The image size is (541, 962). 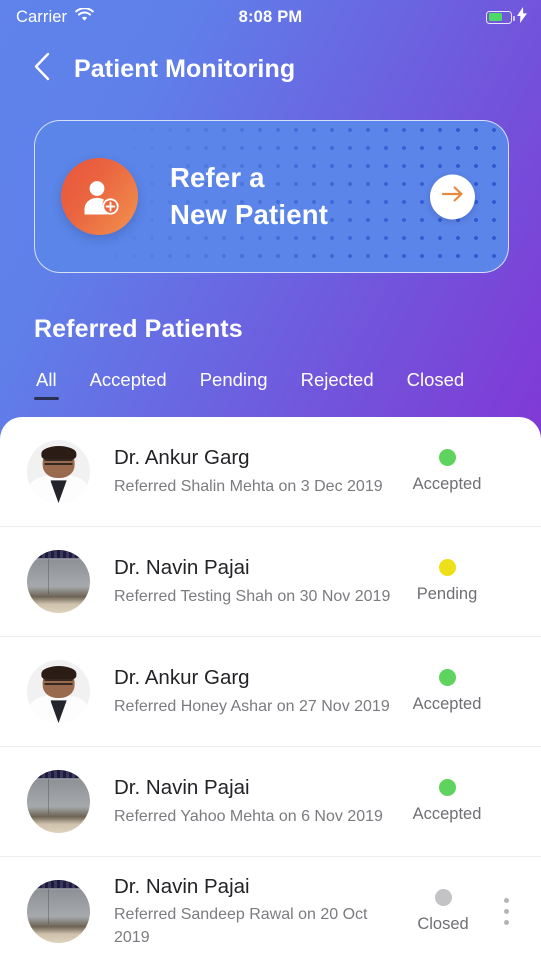 What do you see at coordinates (249, 214) in the screenshot?
I see `refer-card-line2: New Patient` at bounding box center [249, 214].